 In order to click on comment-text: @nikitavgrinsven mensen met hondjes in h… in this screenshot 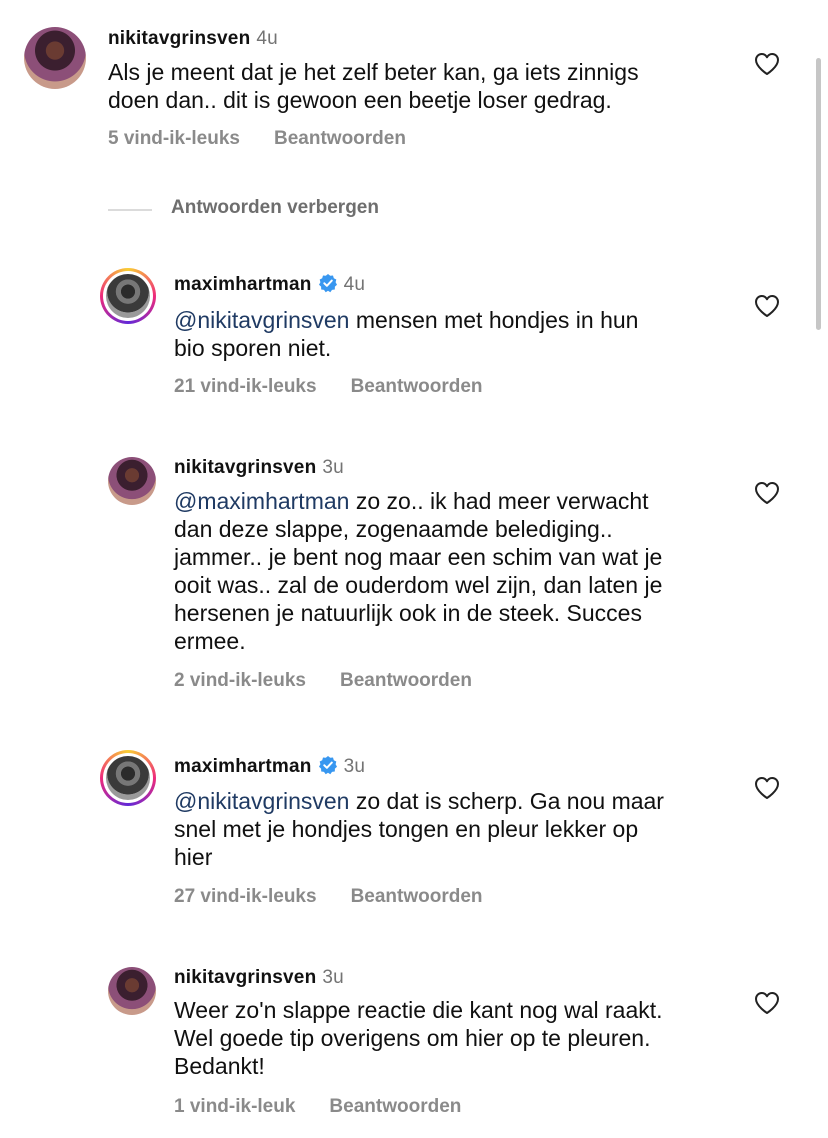, I will do `click(406, 334)`.